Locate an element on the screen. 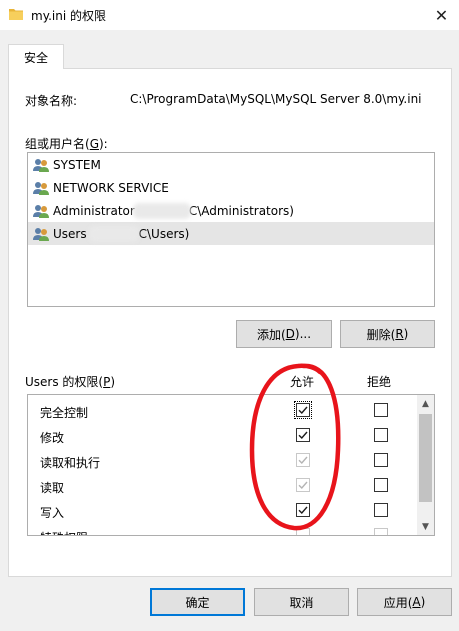 This screenshot has height=631, width=459. user-name: Administrator is located at coordinates (94, 210).